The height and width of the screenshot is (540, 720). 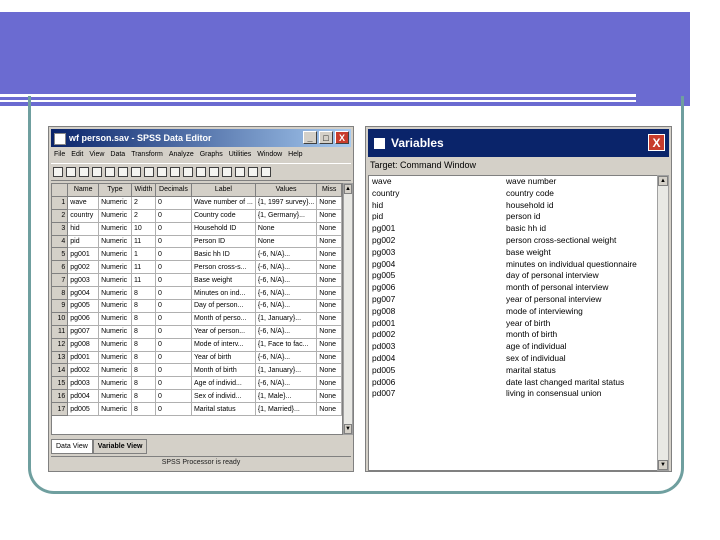 I want to click on table-cell: pid, so click(x=83, y=242).